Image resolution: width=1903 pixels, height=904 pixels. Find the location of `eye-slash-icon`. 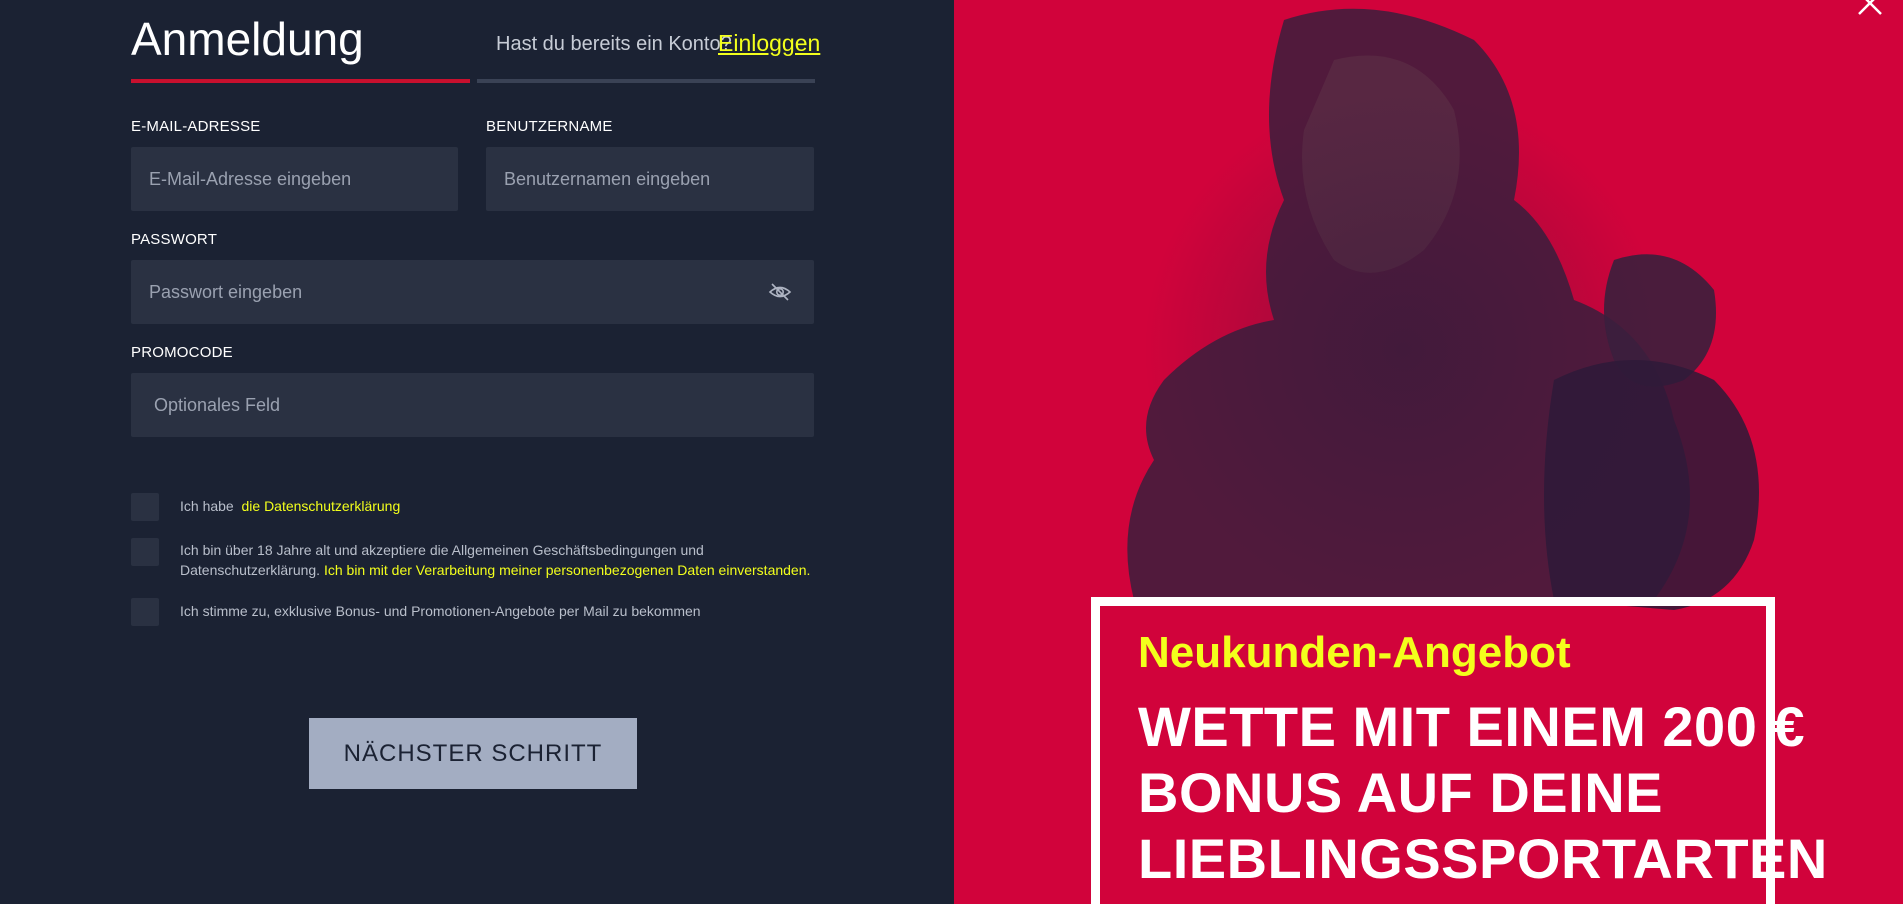

eye-slash-icon is located at coordinates (780, 292).